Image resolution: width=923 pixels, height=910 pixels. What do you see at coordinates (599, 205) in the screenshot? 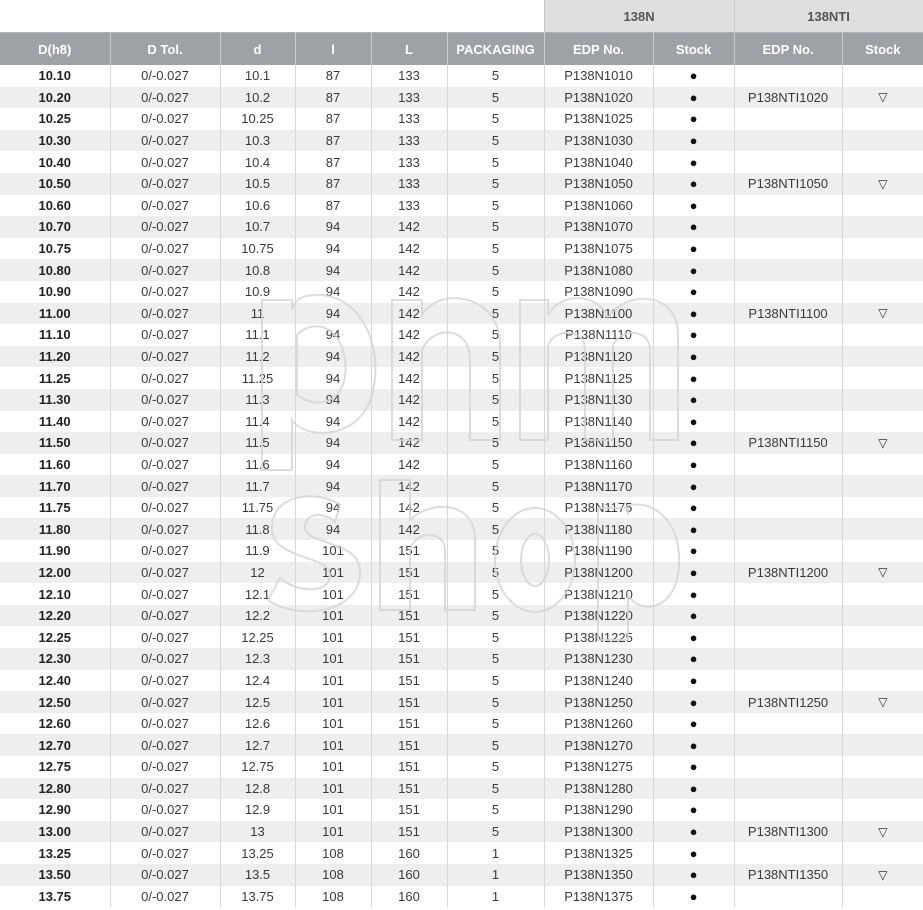
I see `cell-edp-138n: P138N1060` at bounding box center [599, 205].